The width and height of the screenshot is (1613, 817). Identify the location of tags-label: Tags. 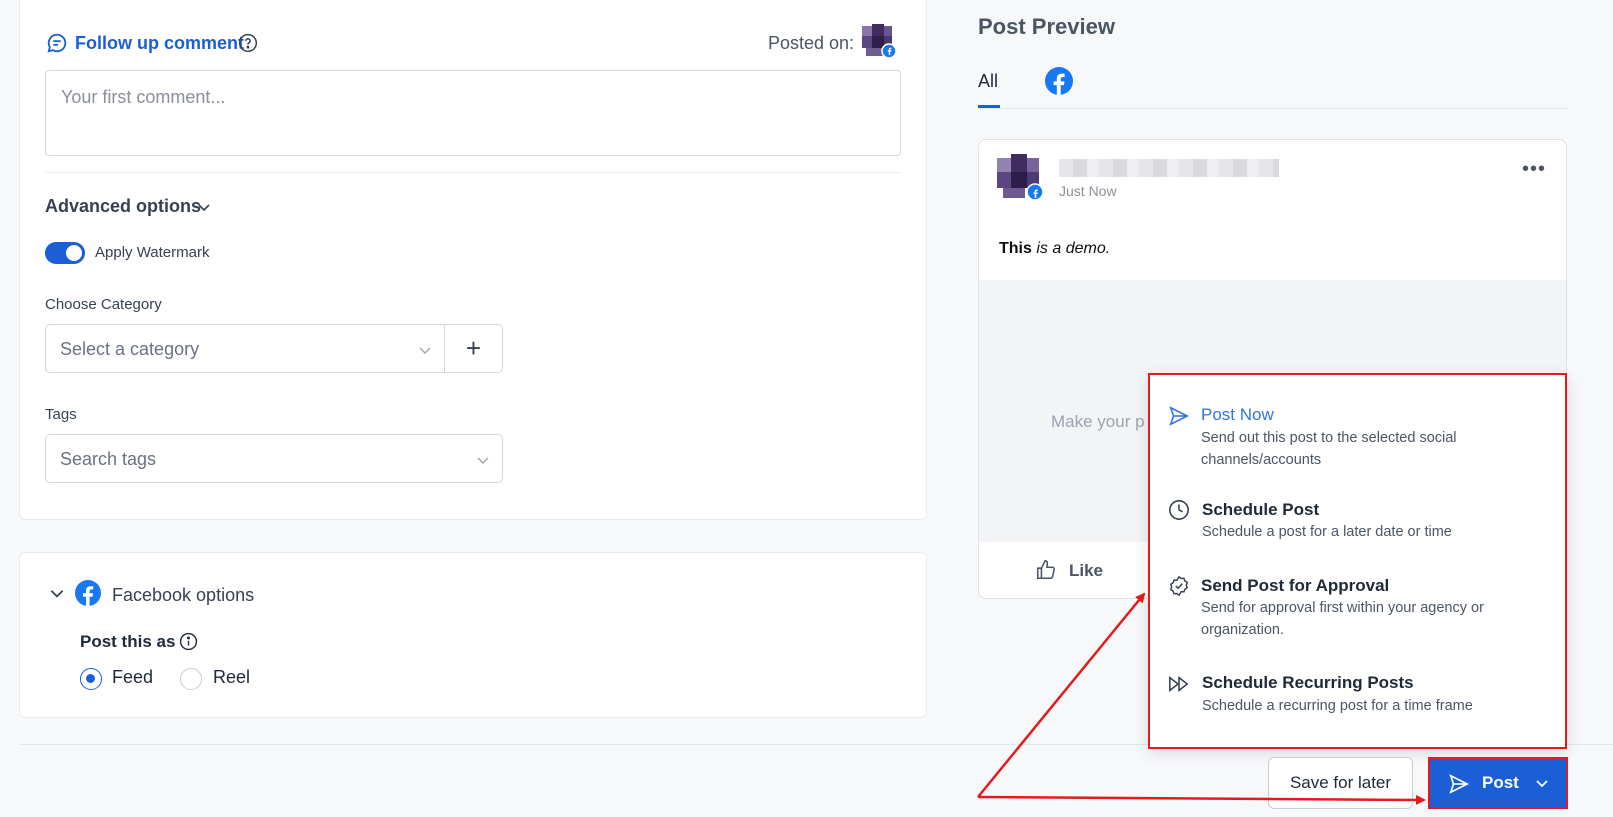
(61, 414).